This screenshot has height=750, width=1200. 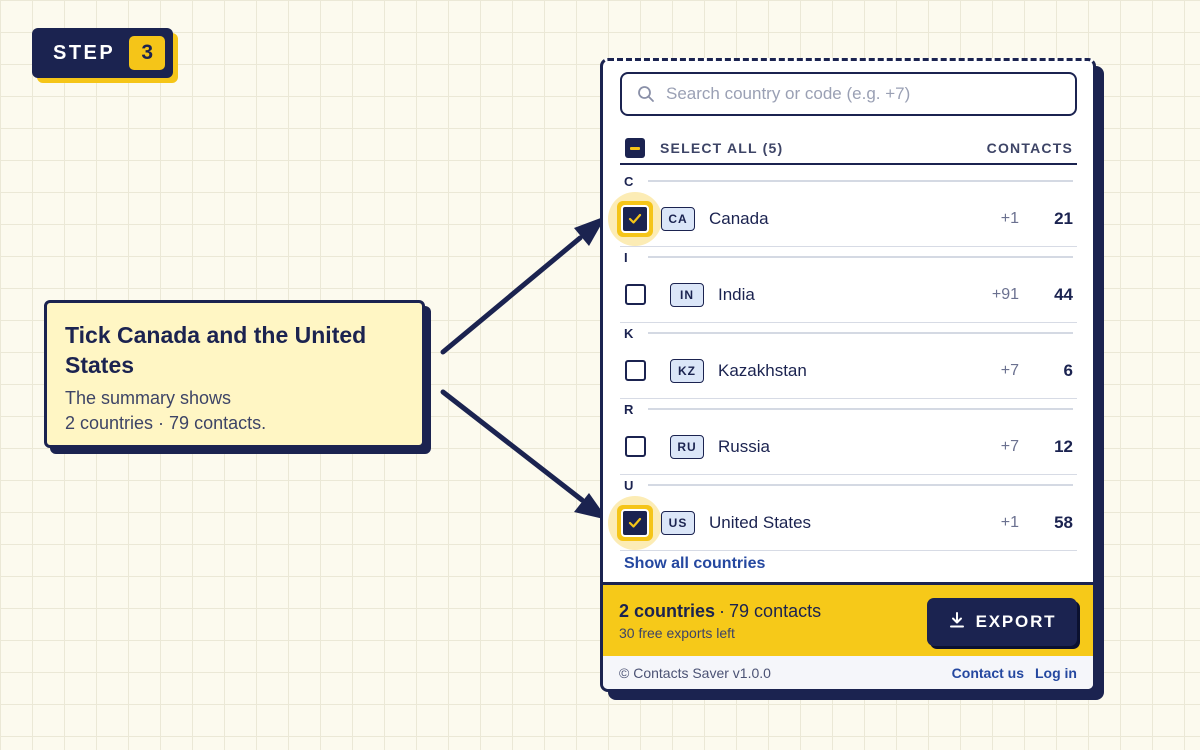 I want to click on country-checkbox-india, so click(x=635, y=294).